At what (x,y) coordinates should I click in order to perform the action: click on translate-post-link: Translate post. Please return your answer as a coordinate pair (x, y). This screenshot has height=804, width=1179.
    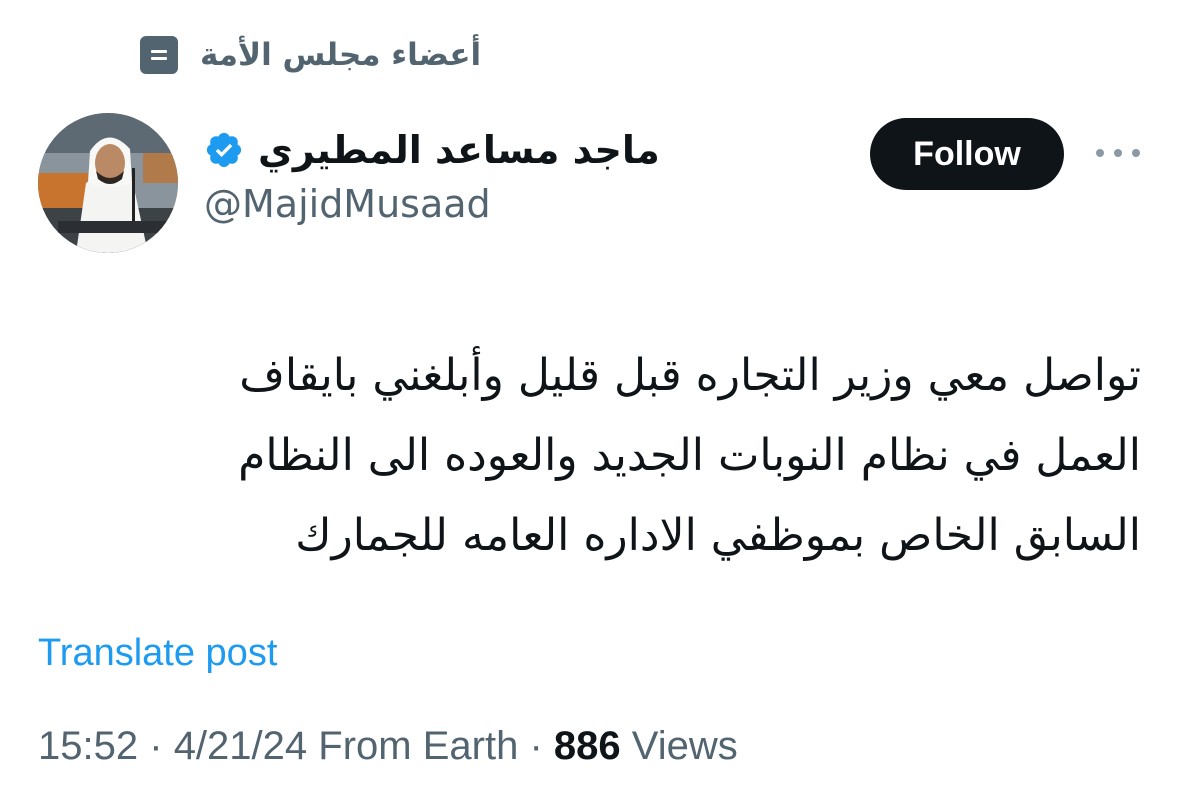
    Looking at the image, I should click on (157, 653).